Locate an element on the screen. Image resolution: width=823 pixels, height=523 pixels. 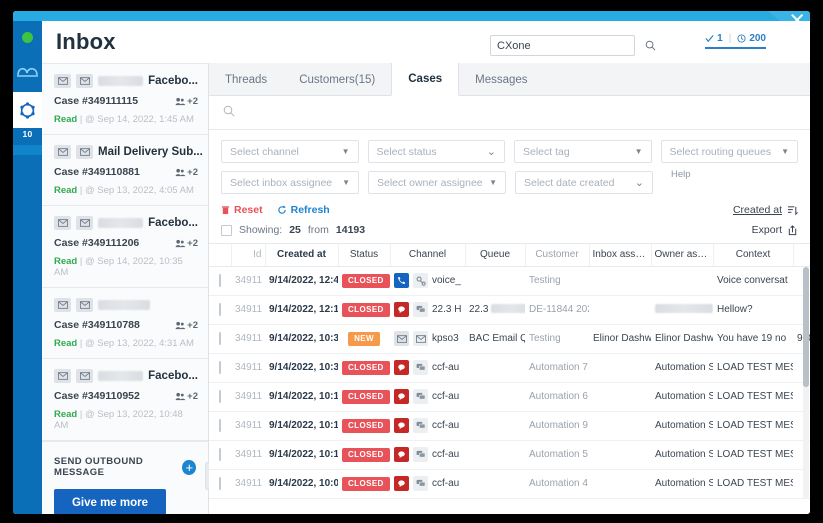
column-header: Customer is located at coordinates (557, 255).